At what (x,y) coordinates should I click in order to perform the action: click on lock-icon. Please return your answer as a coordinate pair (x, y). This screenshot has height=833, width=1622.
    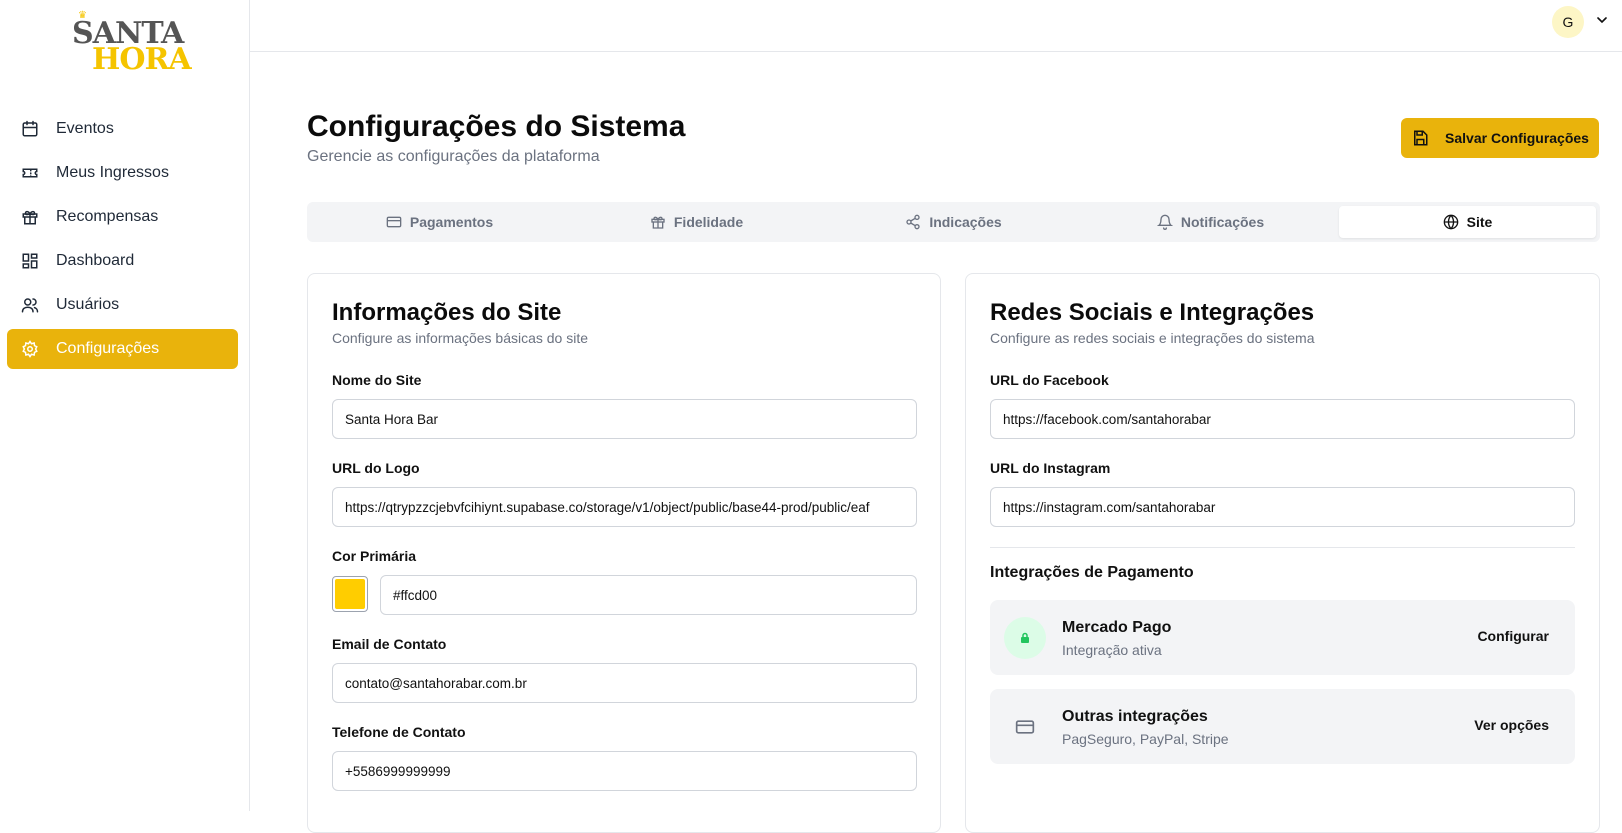
    Looking at the image, I should click on (1025, 638).